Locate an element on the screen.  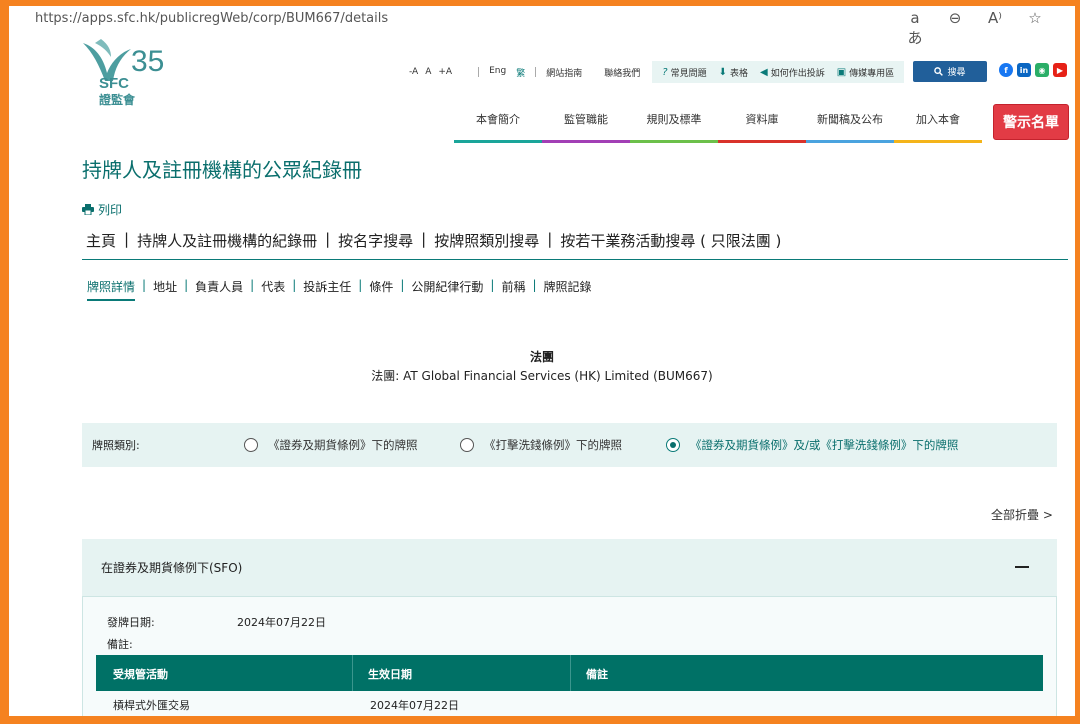
download-icon: ⬇ is located at coordinates (722, 72).